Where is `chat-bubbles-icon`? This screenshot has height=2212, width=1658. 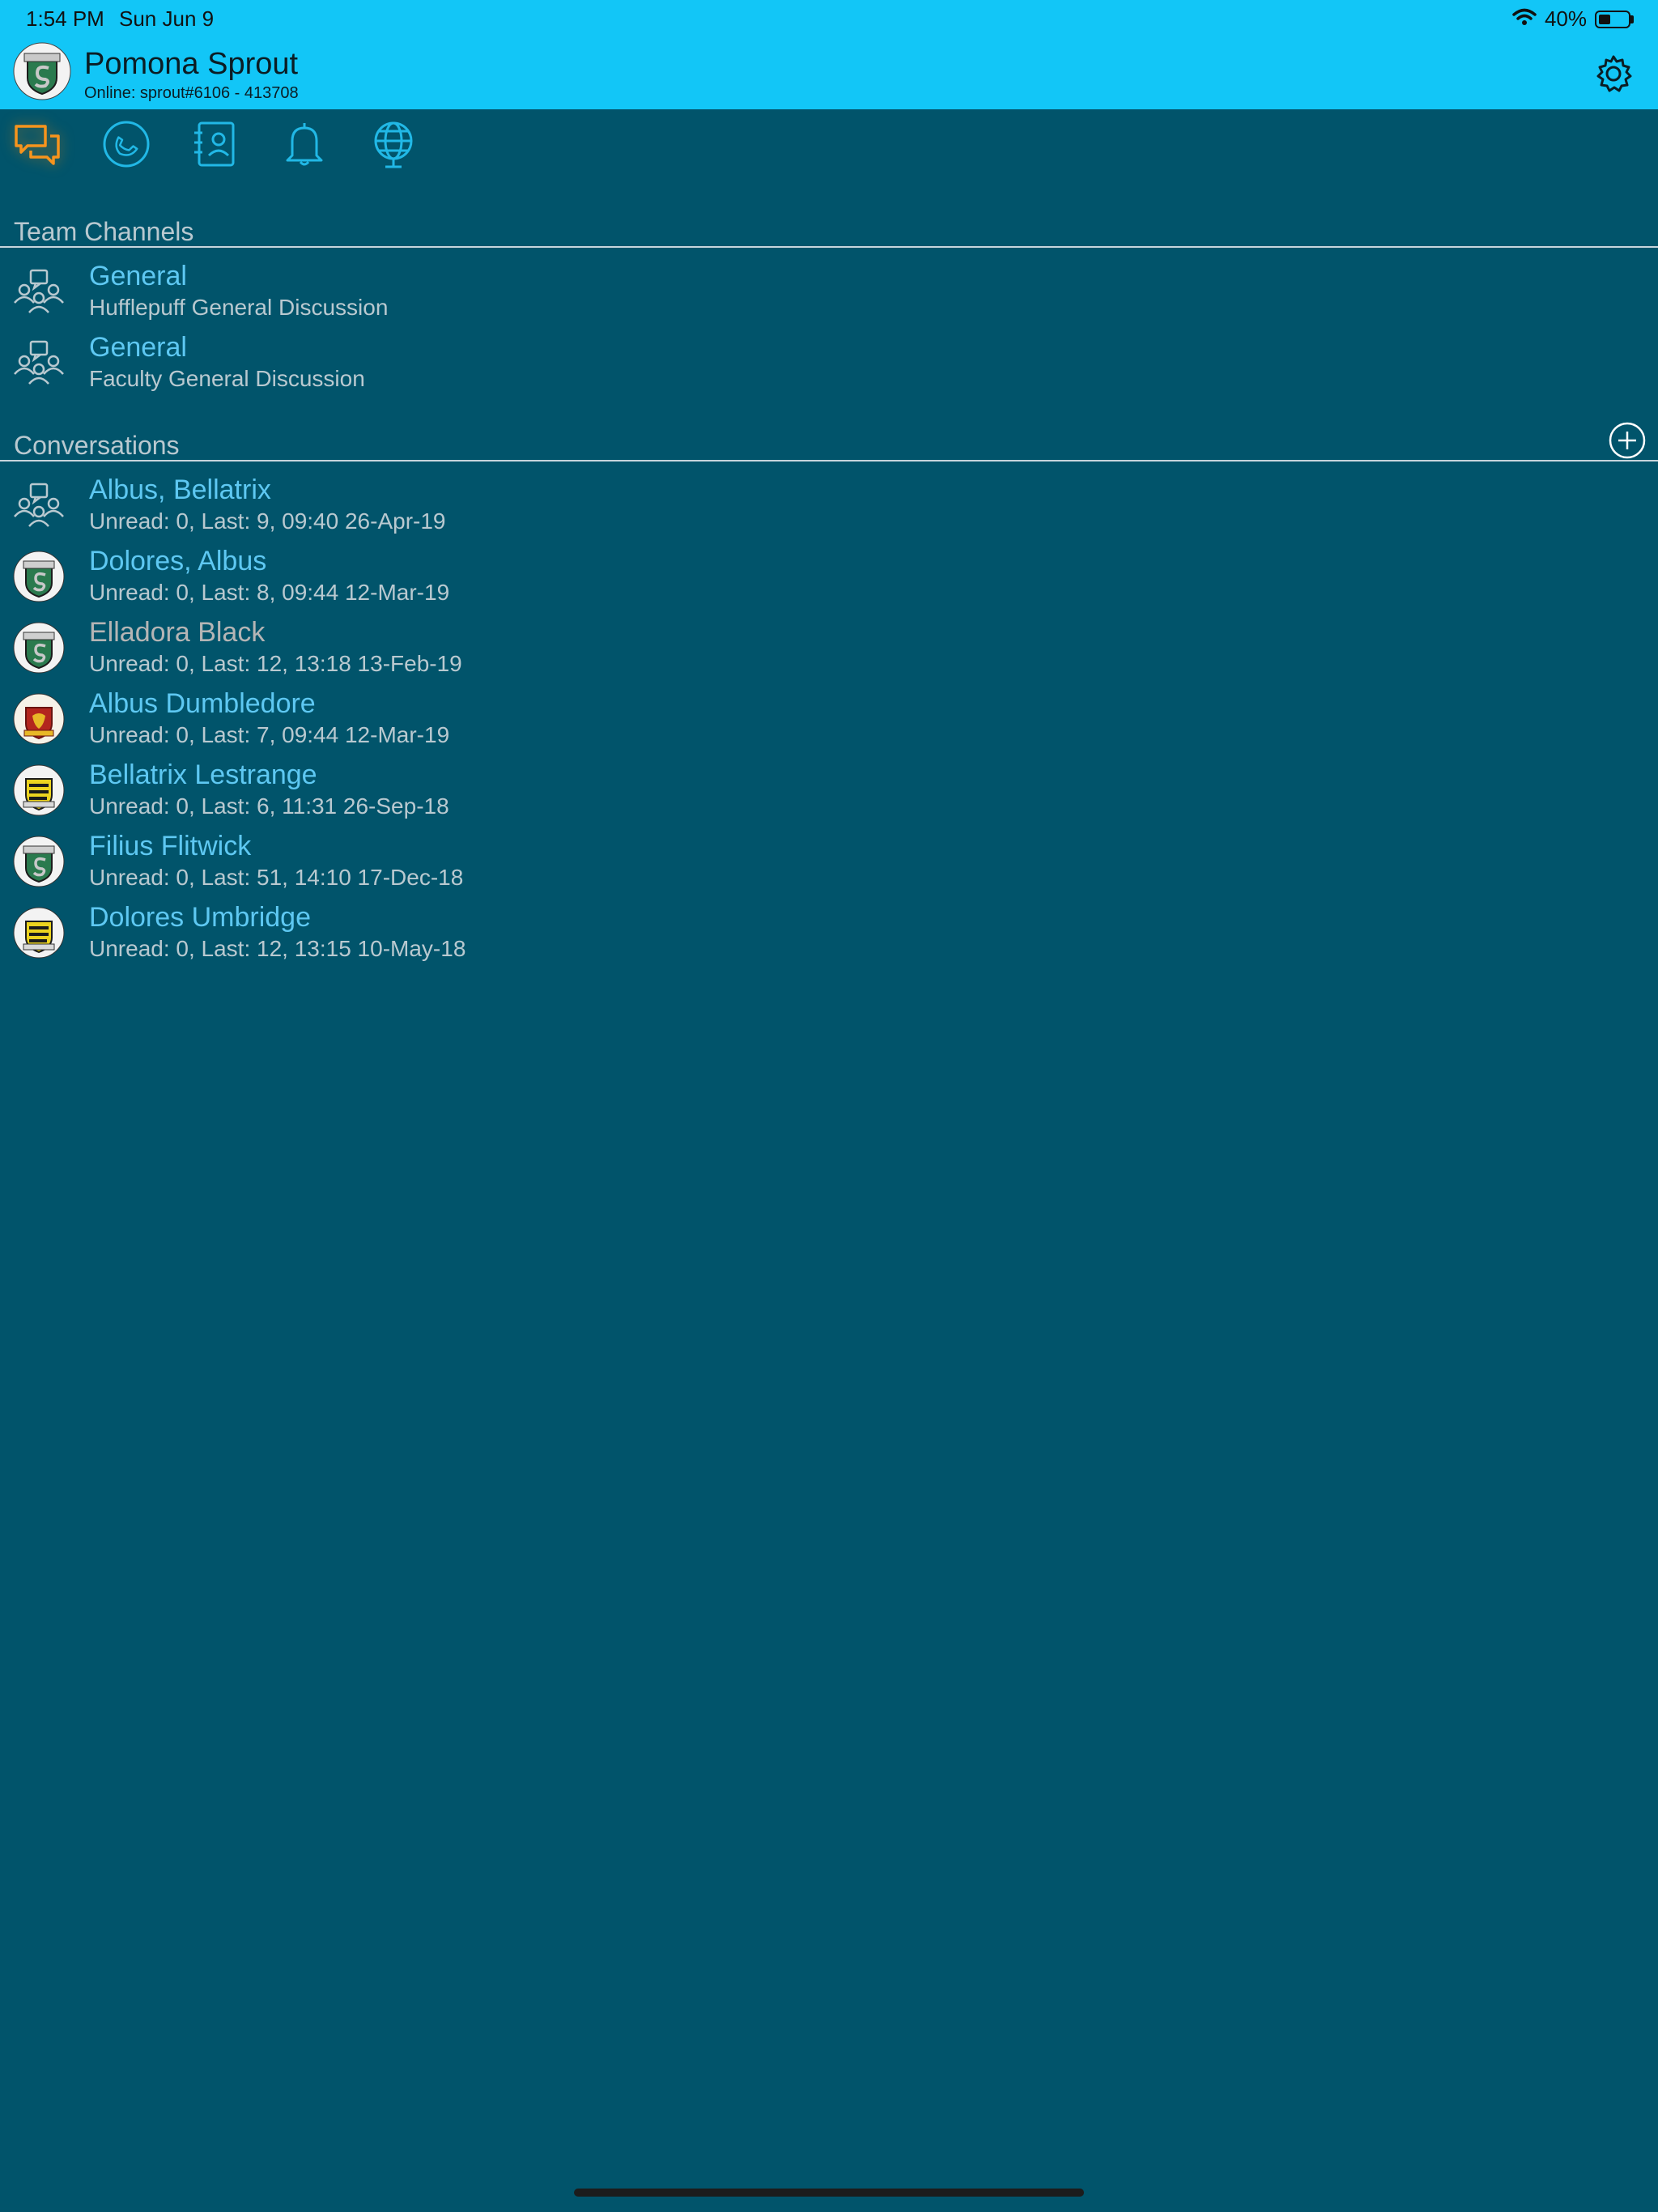 chat-bubbles-icon is located at coordinates (37, 146).